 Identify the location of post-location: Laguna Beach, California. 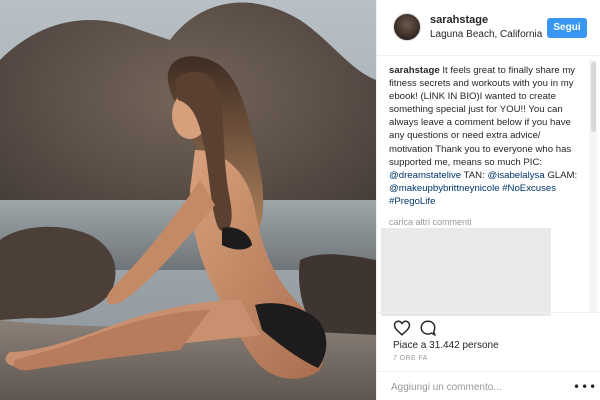
(486, 34).